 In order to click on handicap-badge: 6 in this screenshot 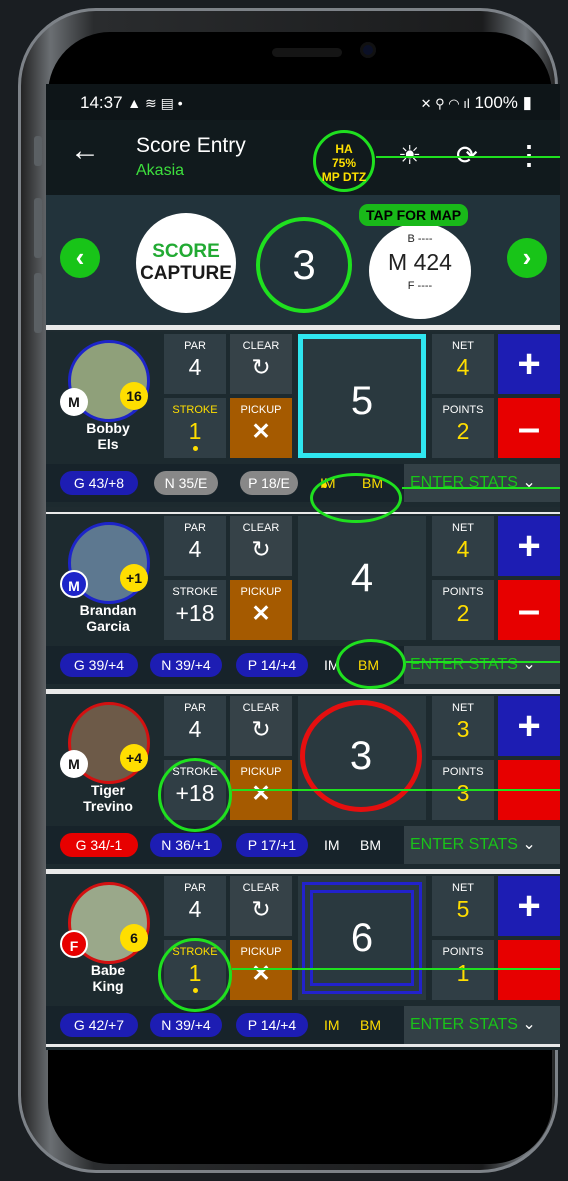, I will do `click(134, 938)`.